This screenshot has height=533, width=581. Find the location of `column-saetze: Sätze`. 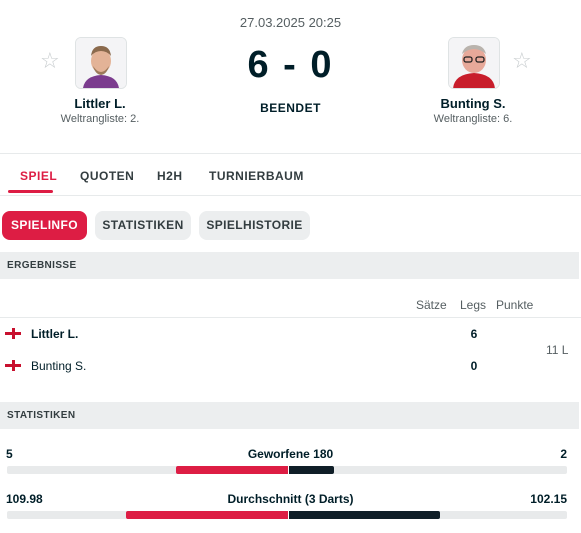

column-saetze: Sätze is located at coordinates (431, 305).